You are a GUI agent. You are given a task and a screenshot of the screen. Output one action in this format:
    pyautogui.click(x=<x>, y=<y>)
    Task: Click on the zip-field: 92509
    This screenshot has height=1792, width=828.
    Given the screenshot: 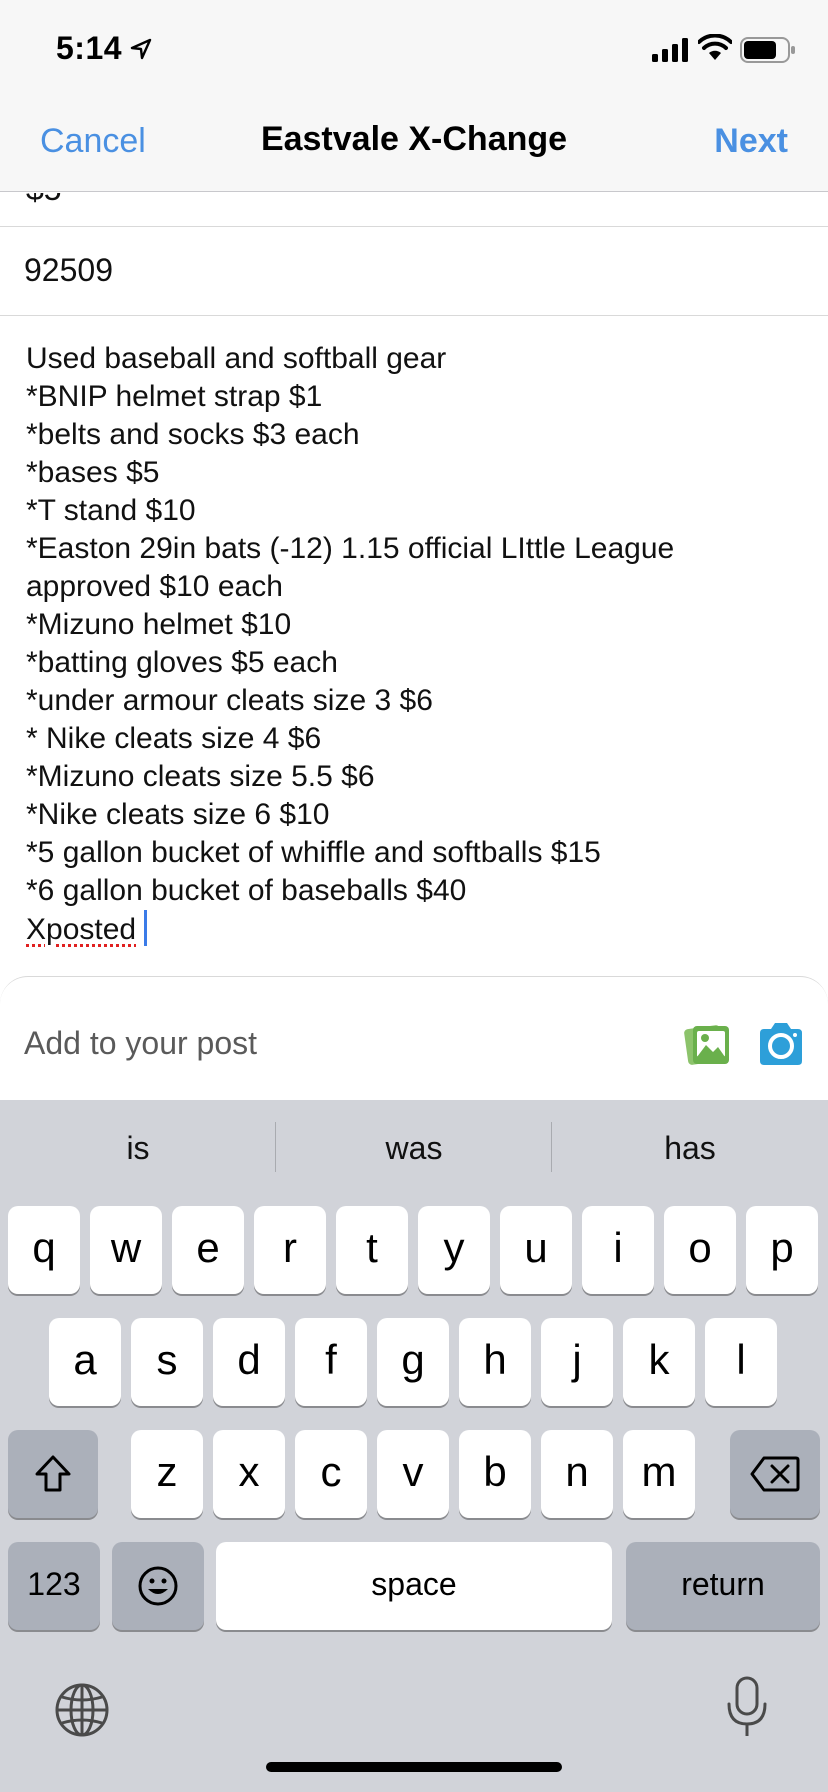 What is the action you would take?
    pyautogui.click(x=414, y=272)
    